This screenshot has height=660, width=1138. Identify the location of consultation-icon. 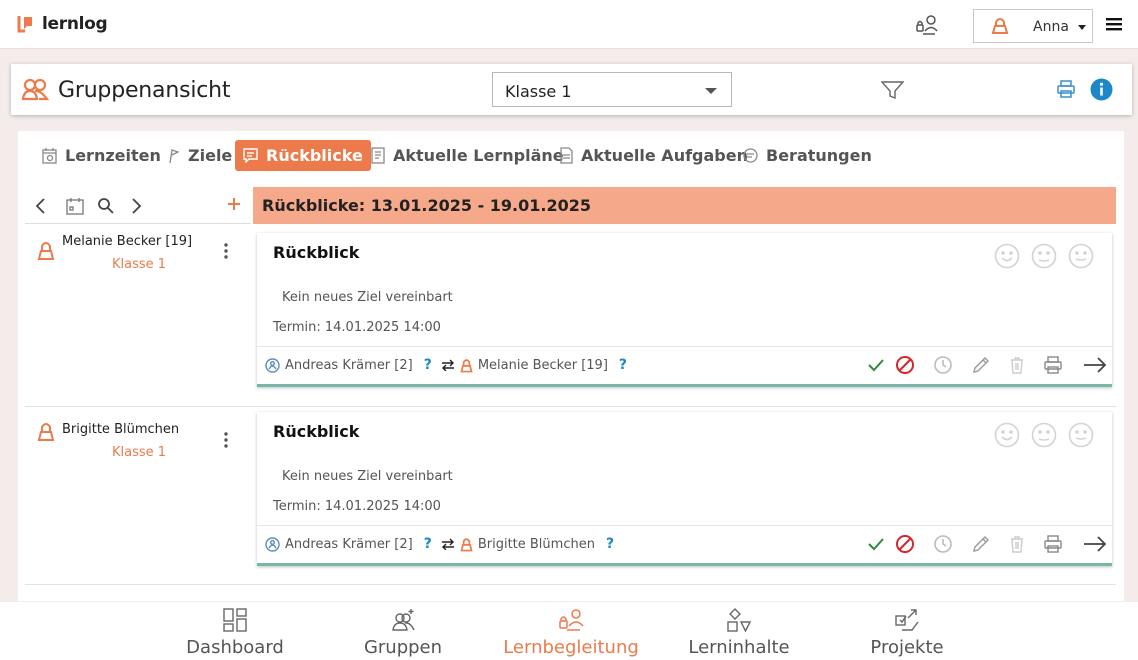
(750, 155).